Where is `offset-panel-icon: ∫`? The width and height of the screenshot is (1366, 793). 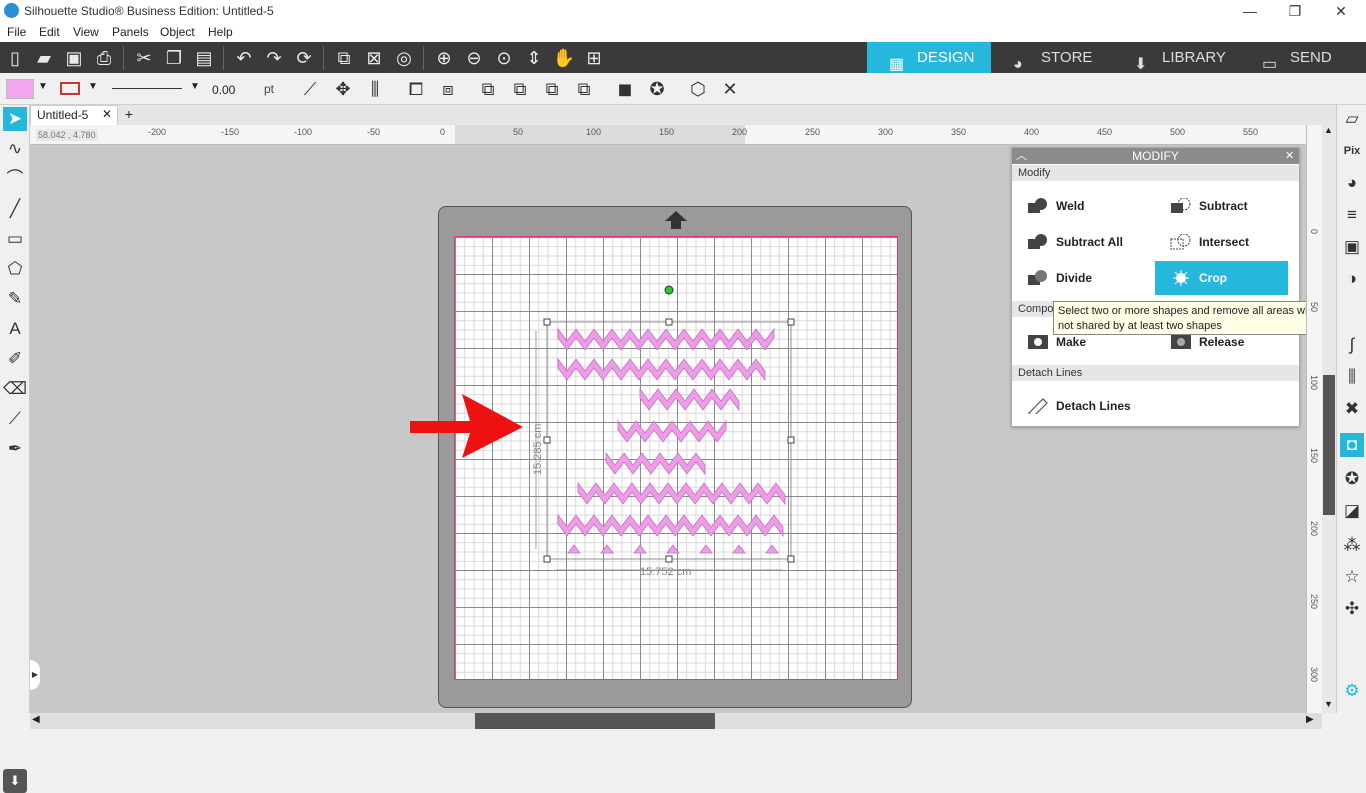
offset-panel-icon: ∫ is located at coordinates (1352, 345).